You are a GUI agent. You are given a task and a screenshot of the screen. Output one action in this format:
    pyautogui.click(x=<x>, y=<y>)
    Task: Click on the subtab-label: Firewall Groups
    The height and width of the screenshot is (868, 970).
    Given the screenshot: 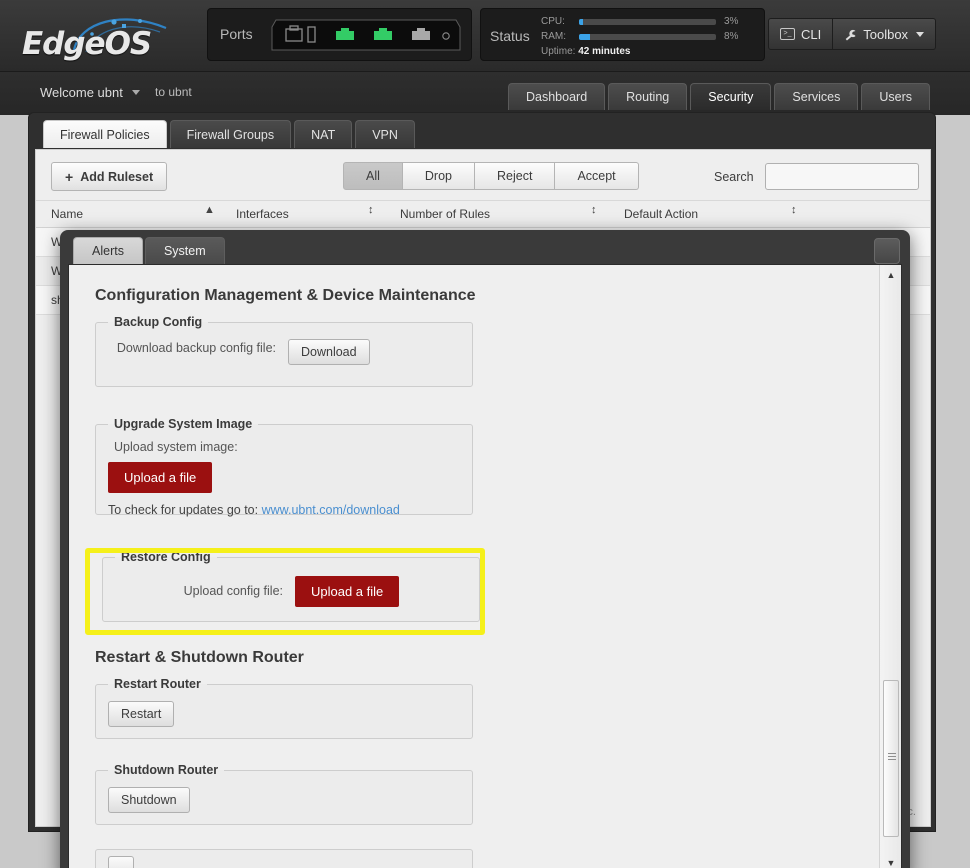 What is the action you would take?
    pyautogui.click(x=230, y=134)
    